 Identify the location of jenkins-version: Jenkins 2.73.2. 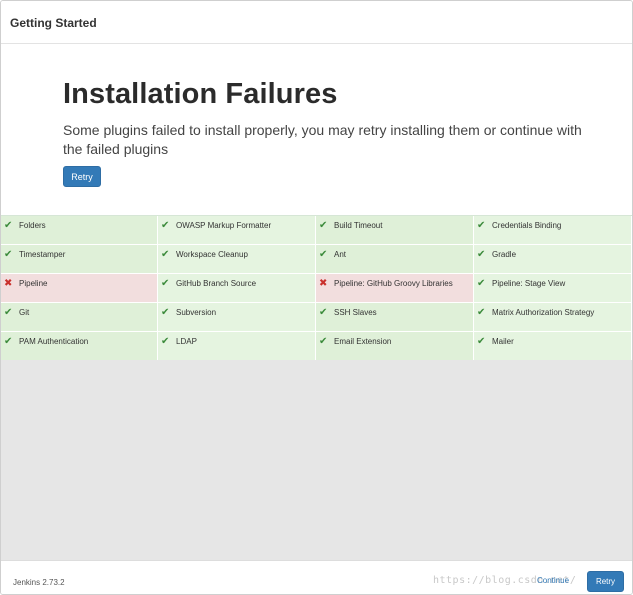
(39, 582).